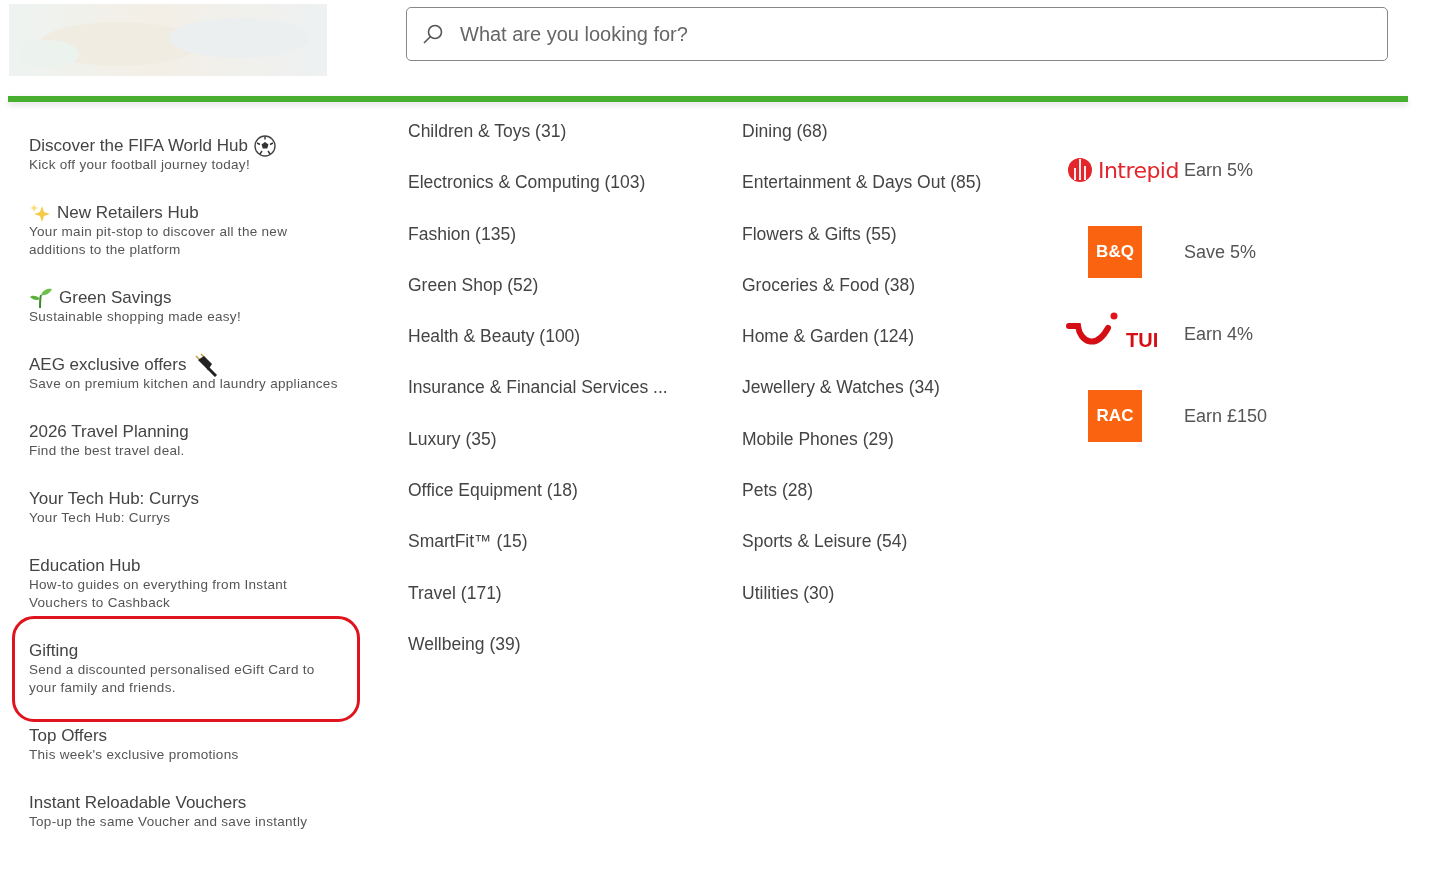  Describe the element at coordinates (1125, 334) in the screenshot. I see `brand-logo: TUI` at that location.